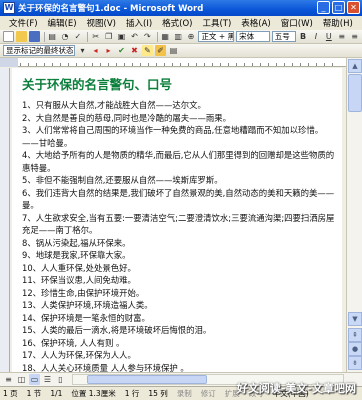  I want to click on status-track: 修订, so click(208, 393).